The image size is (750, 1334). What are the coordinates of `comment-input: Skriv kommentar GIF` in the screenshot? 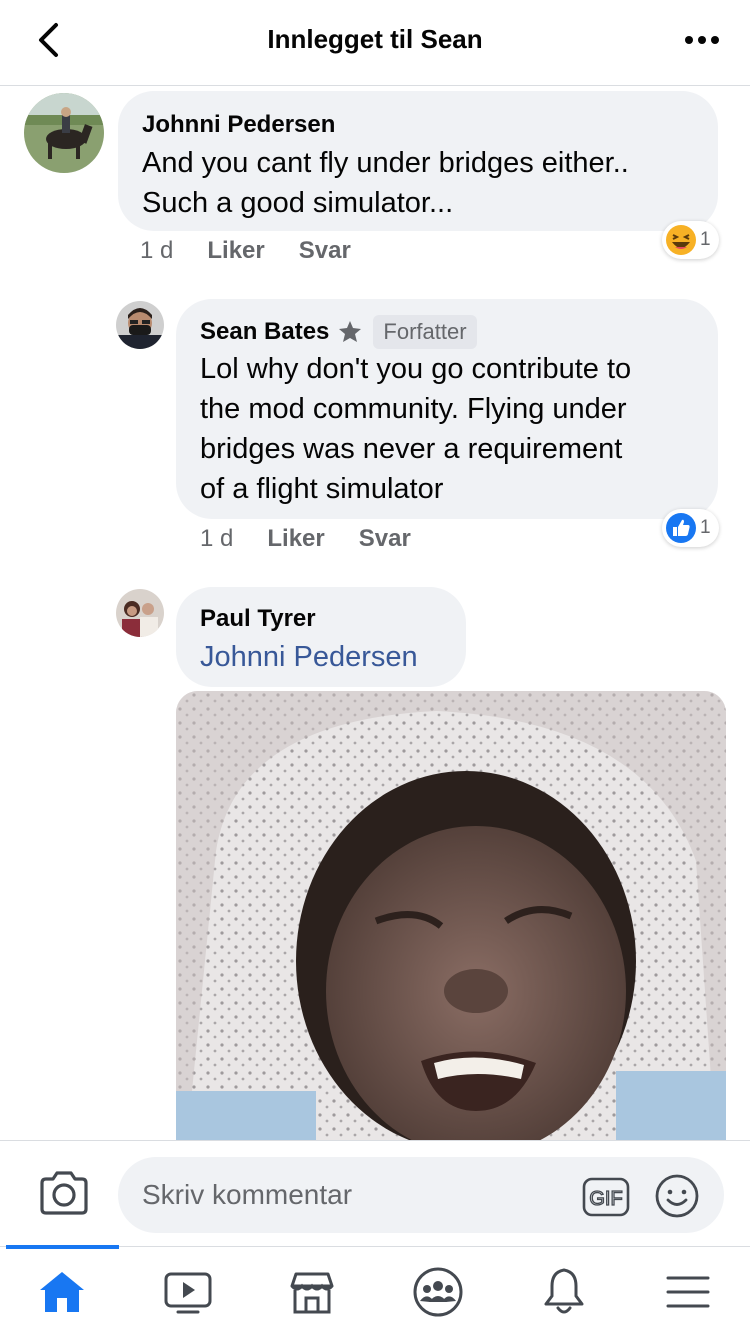 It's located at (421, 1195).